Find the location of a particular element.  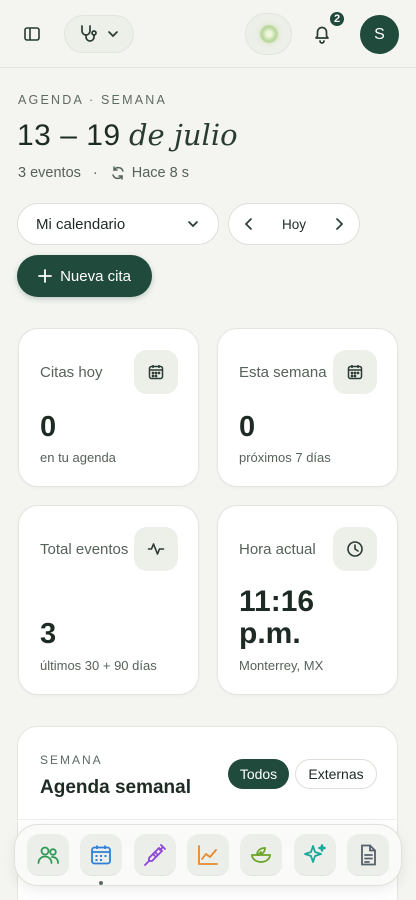

nutrition-icon is located at coordinates (261, 855).